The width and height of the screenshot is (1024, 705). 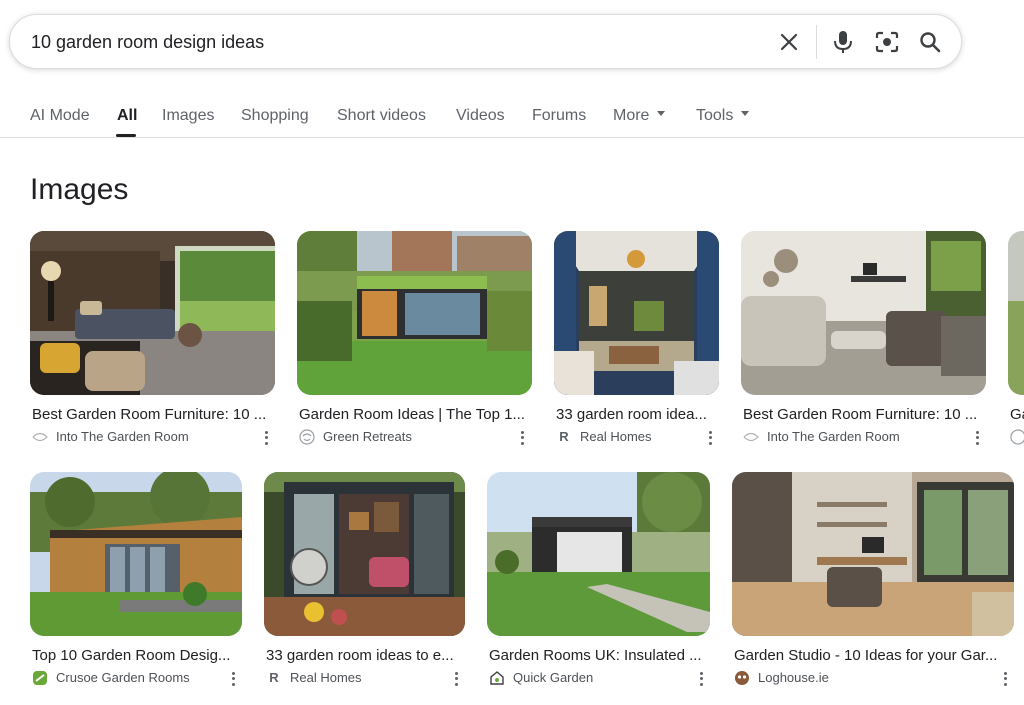 I want to click on tab-ai-mode: AI Mode, so click(x=60, y=116).